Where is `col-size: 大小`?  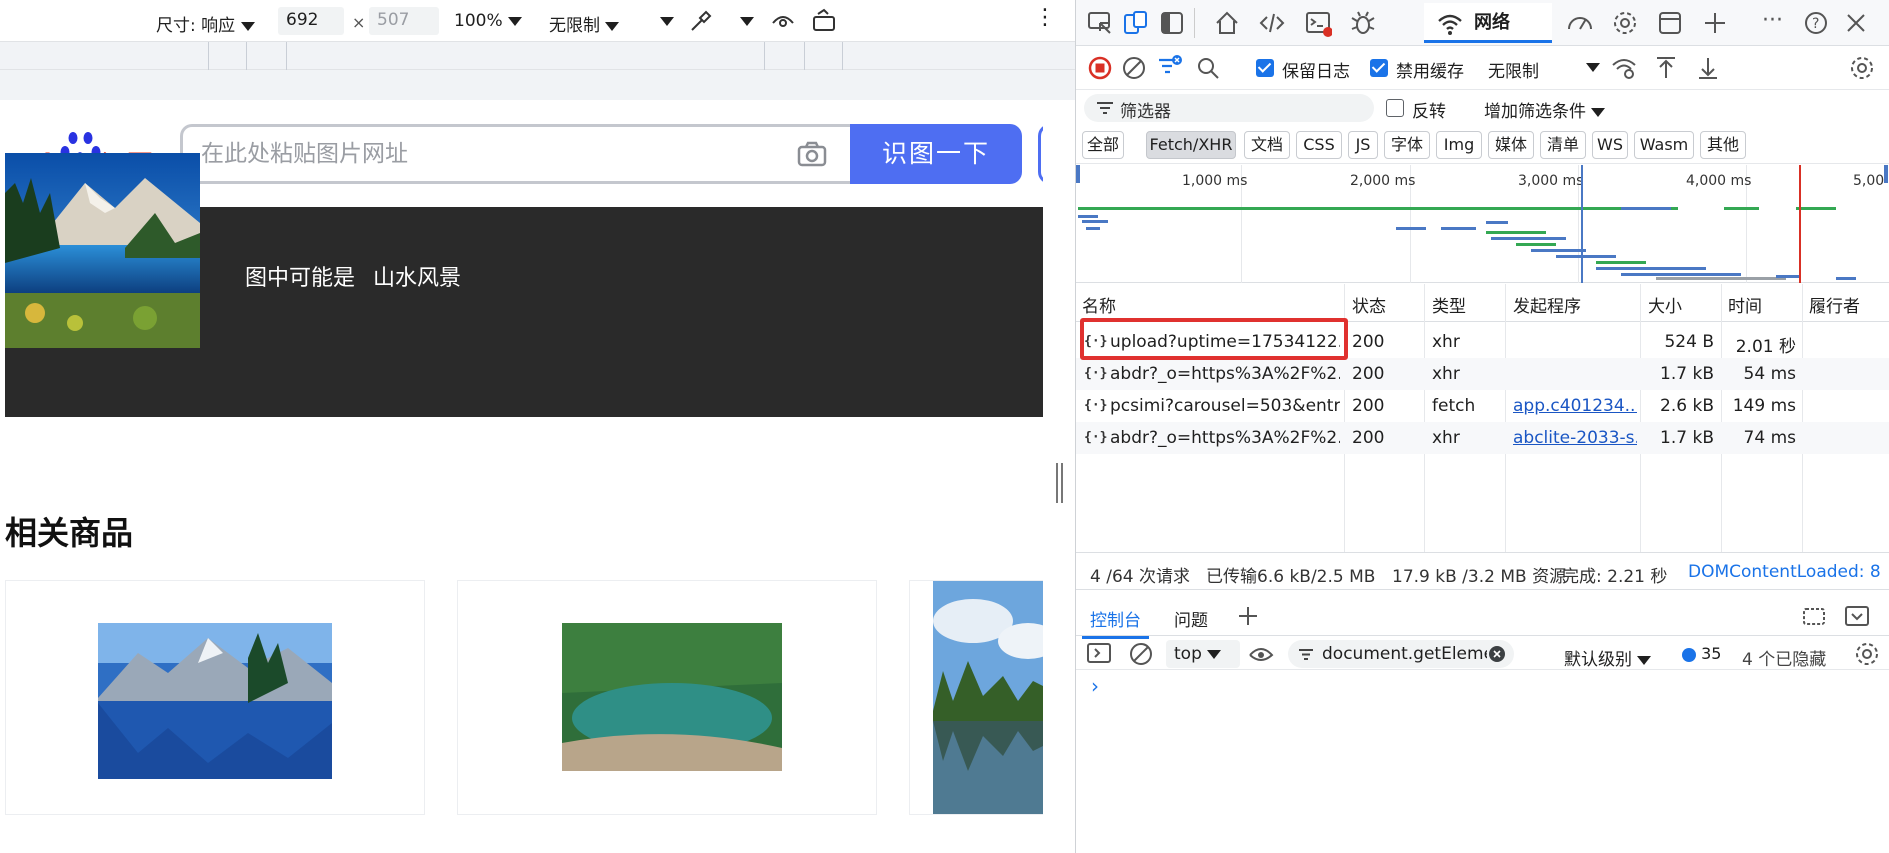
col-size: 大小 is located at coordinates (1665, 304).